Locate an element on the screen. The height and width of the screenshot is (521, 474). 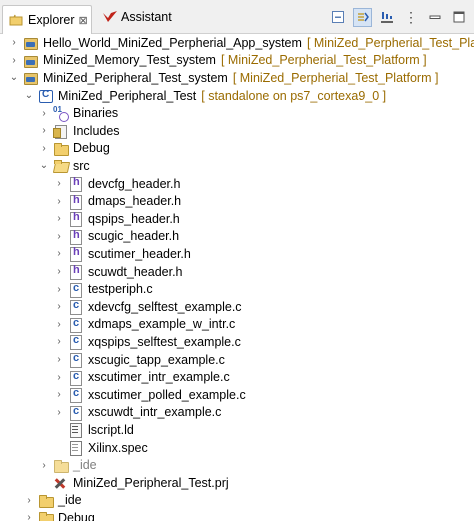
tree-item-label: xscuwdt_intr_example.c is located at coordinates (155, 412).